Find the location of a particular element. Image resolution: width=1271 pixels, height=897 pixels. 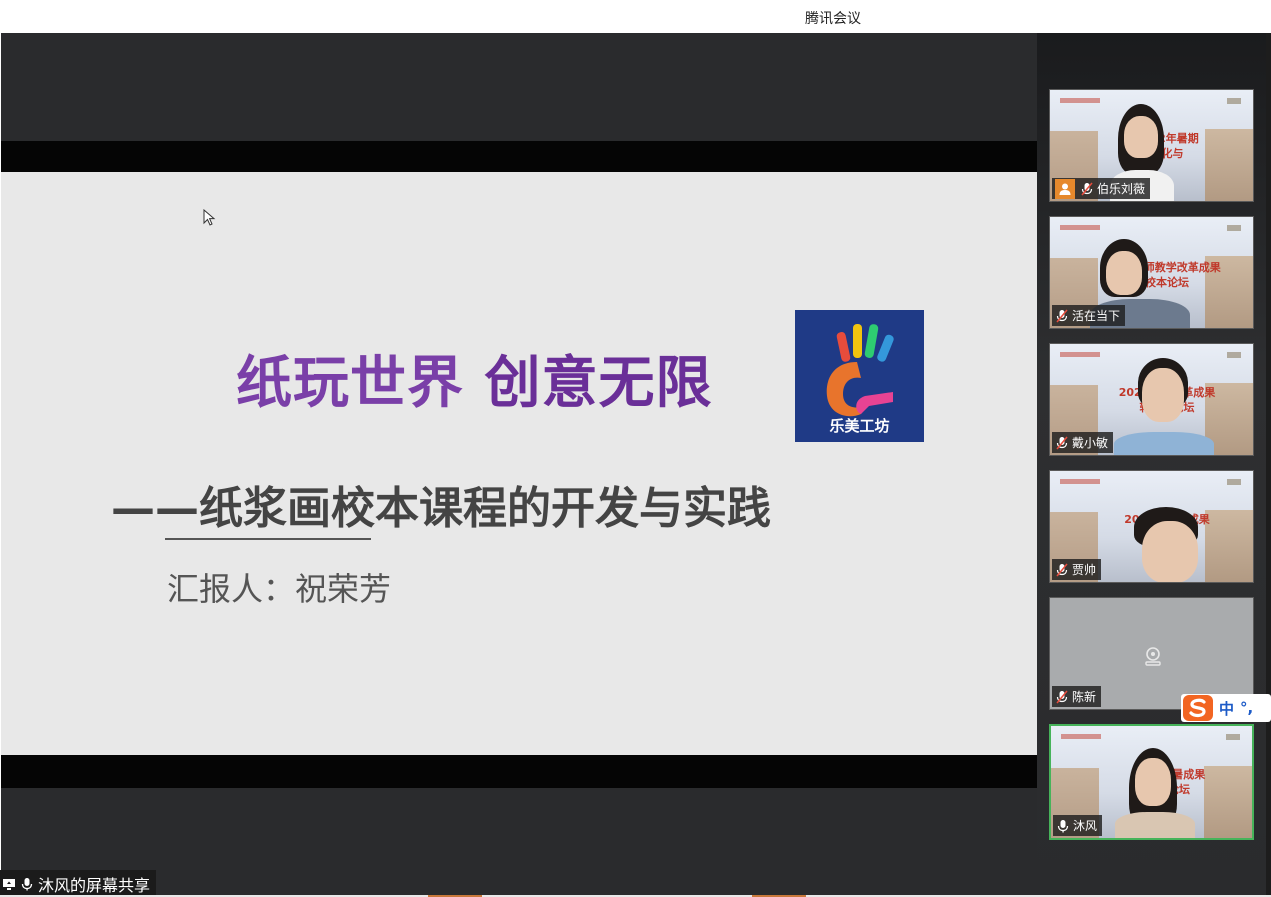

participant-tile: 2022师教学改革成果 校本论坛 活在当下 is located at coordinates (1151, 272).